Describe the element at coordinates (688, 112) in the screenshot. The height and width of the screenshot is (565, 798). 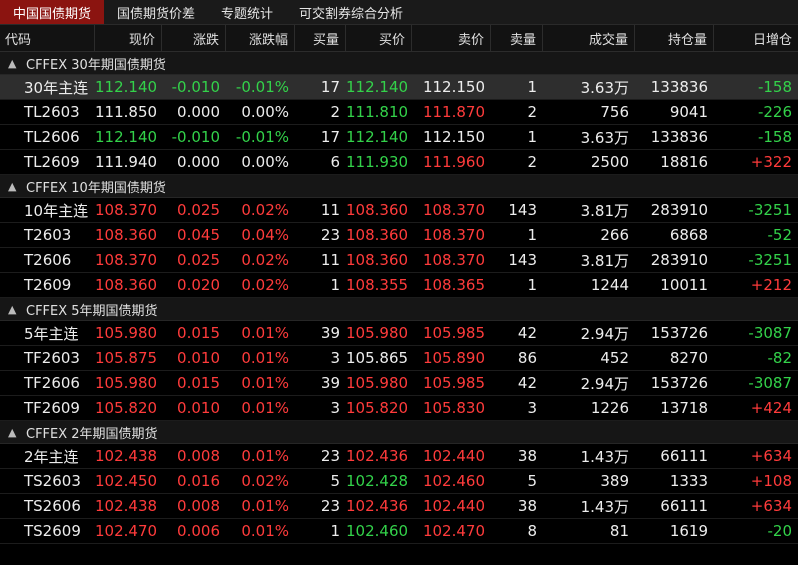
I see `cell-open-interest: 9041` at that location.